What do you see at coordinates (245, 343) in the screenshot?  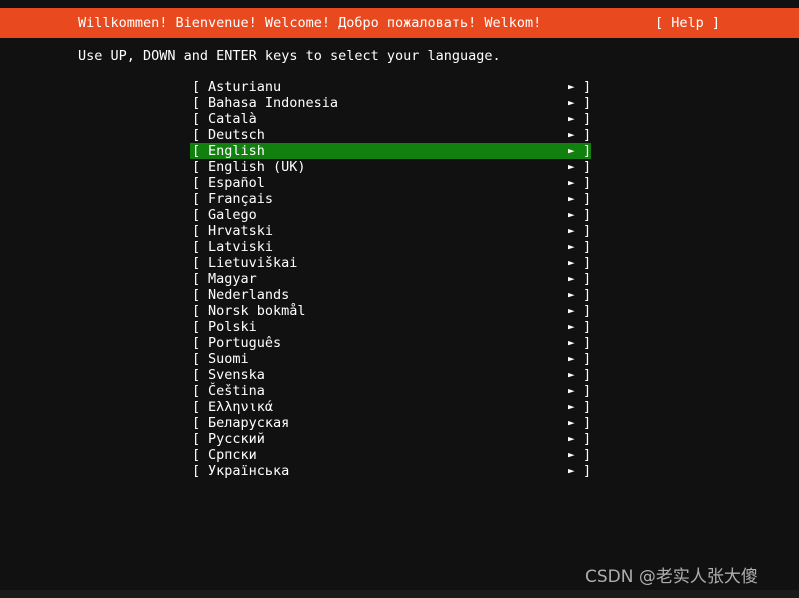 I see `language-option-label: Português` at bounding box center [245, 343].